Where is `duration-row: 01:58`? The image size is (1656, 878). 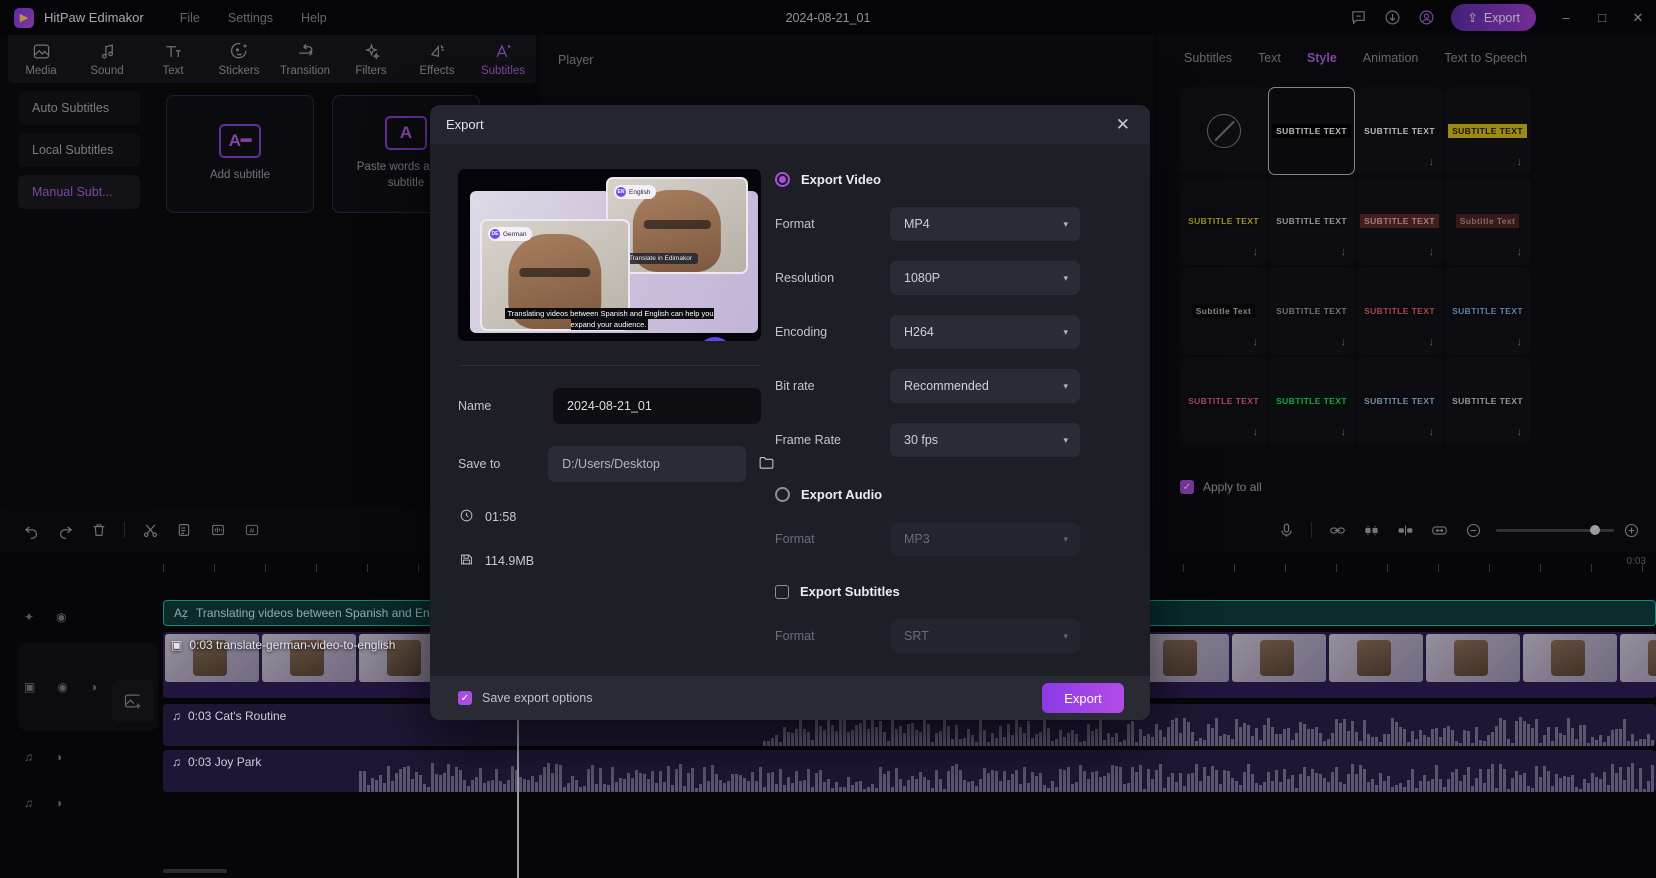
duration-row: 01:58 is located at coordinates (616, 517).